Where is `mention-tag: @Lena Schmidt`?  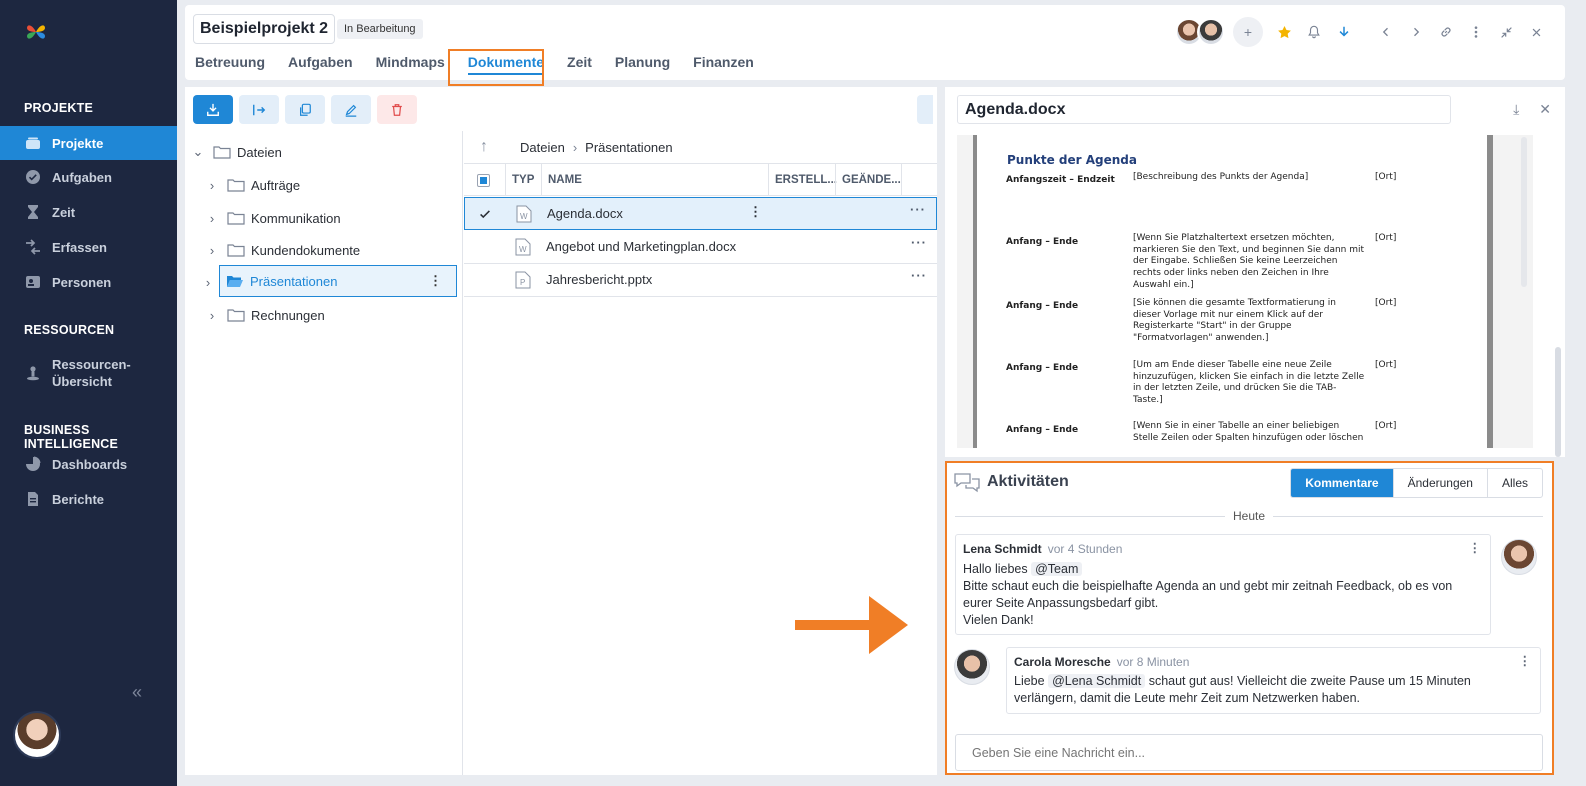 mention-tag: @Lena Schmidt is located at coordinates (1097, 681).